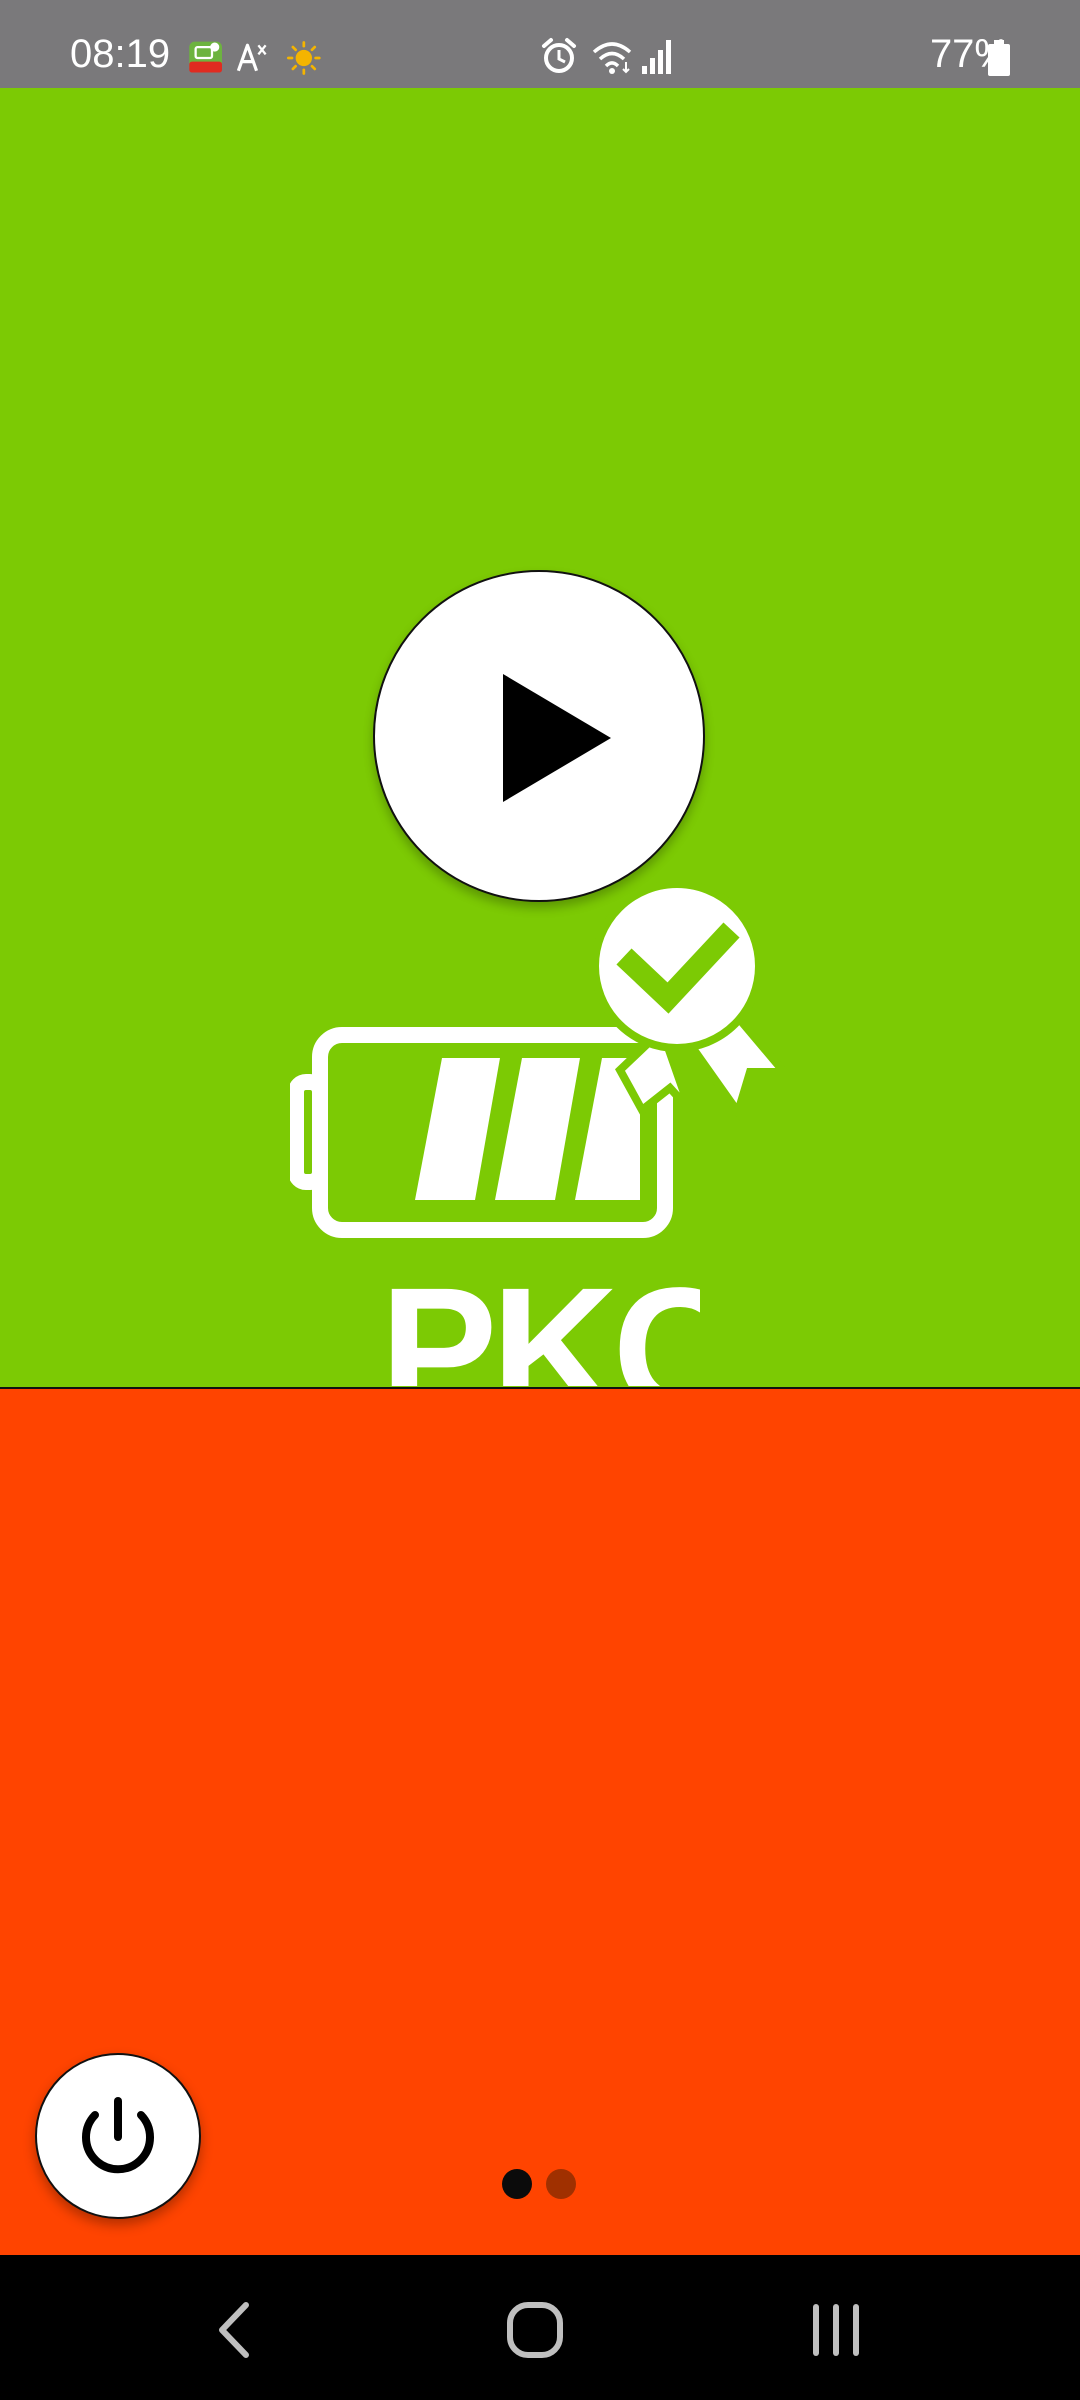 The image size is (1080, 2400). Describe the element at coordinates (559, 55) in the screenshot. I see `alarm-icon` at that location.